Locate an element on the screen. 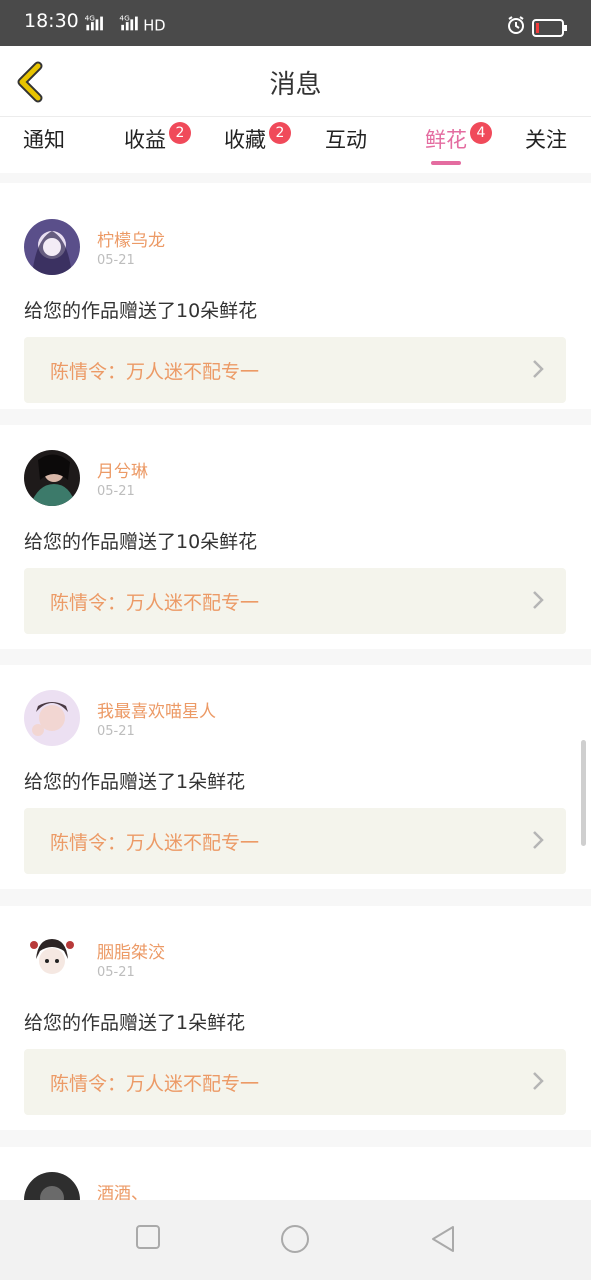 Image resolution: width=591 pixels, height=1280 pixels. tab-label: 互动 is located at coordinates (346, 140).